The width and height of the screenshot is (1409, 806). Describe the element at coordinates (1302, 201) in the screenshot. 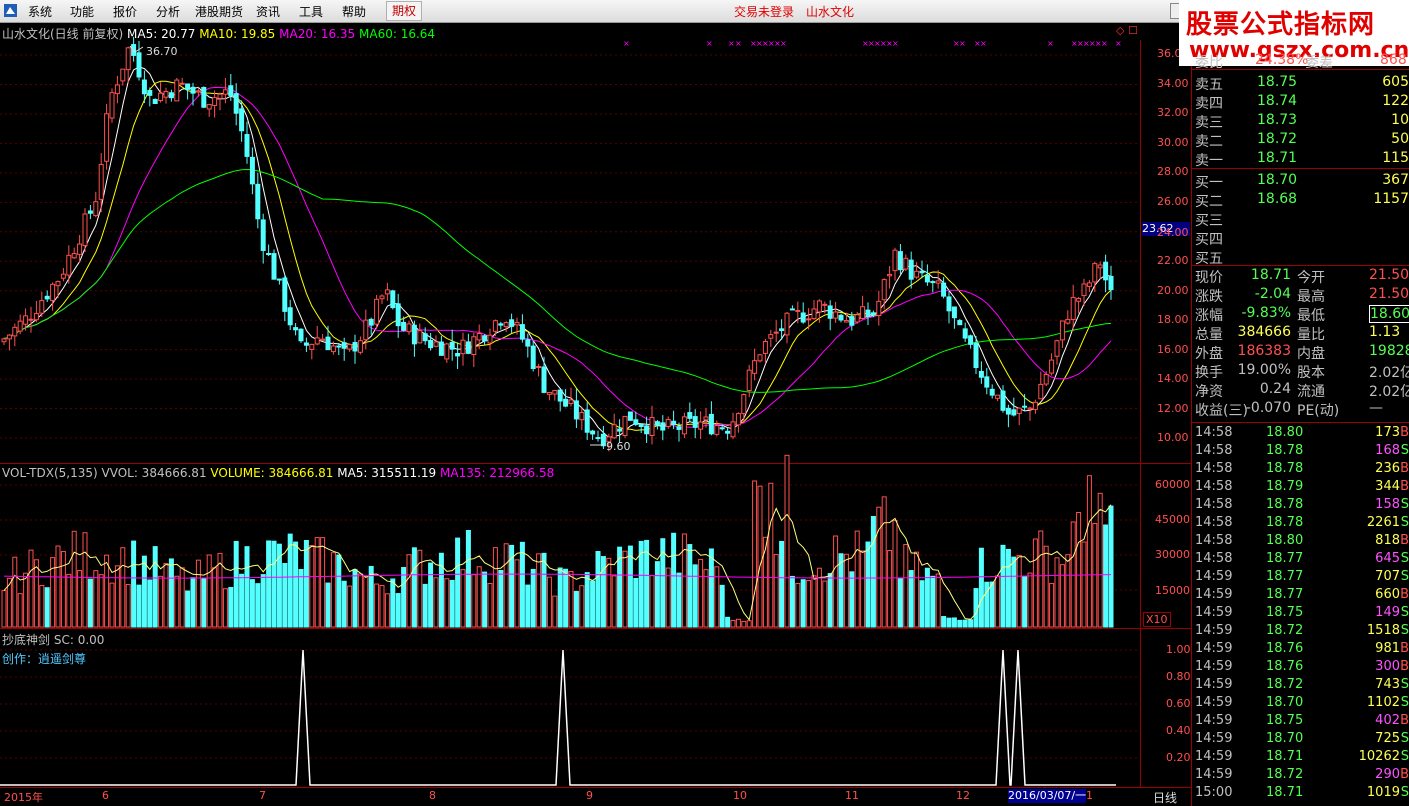

I see `bid-row: 买二 18.68 1157` at that location.